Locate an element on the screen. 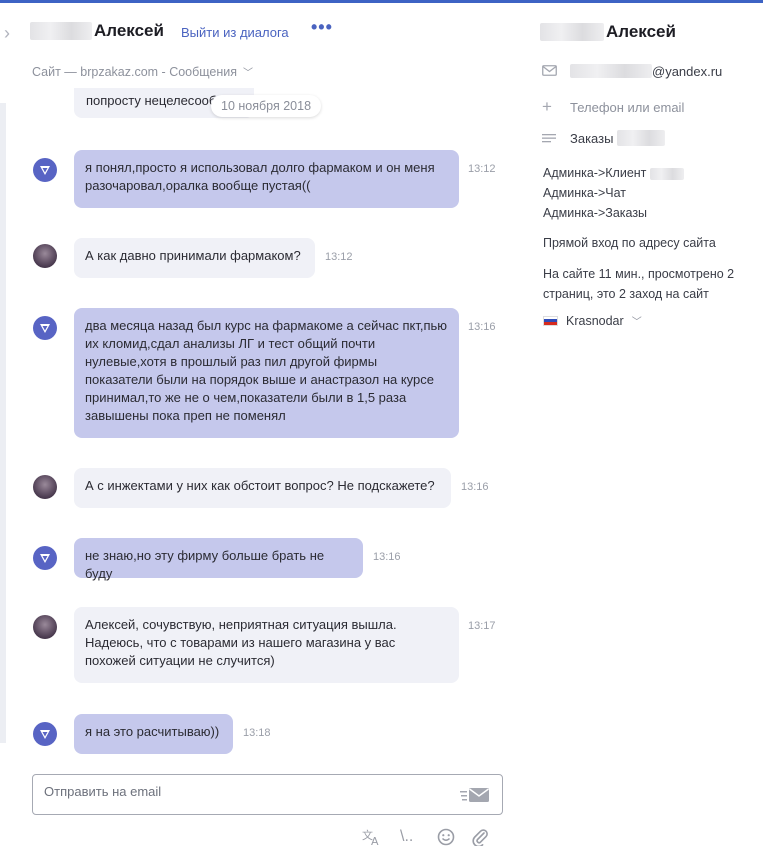 This screenshot has height=857, width=763. add-contact-placeholder: Телефон или email is located at coordinates (627, 107).